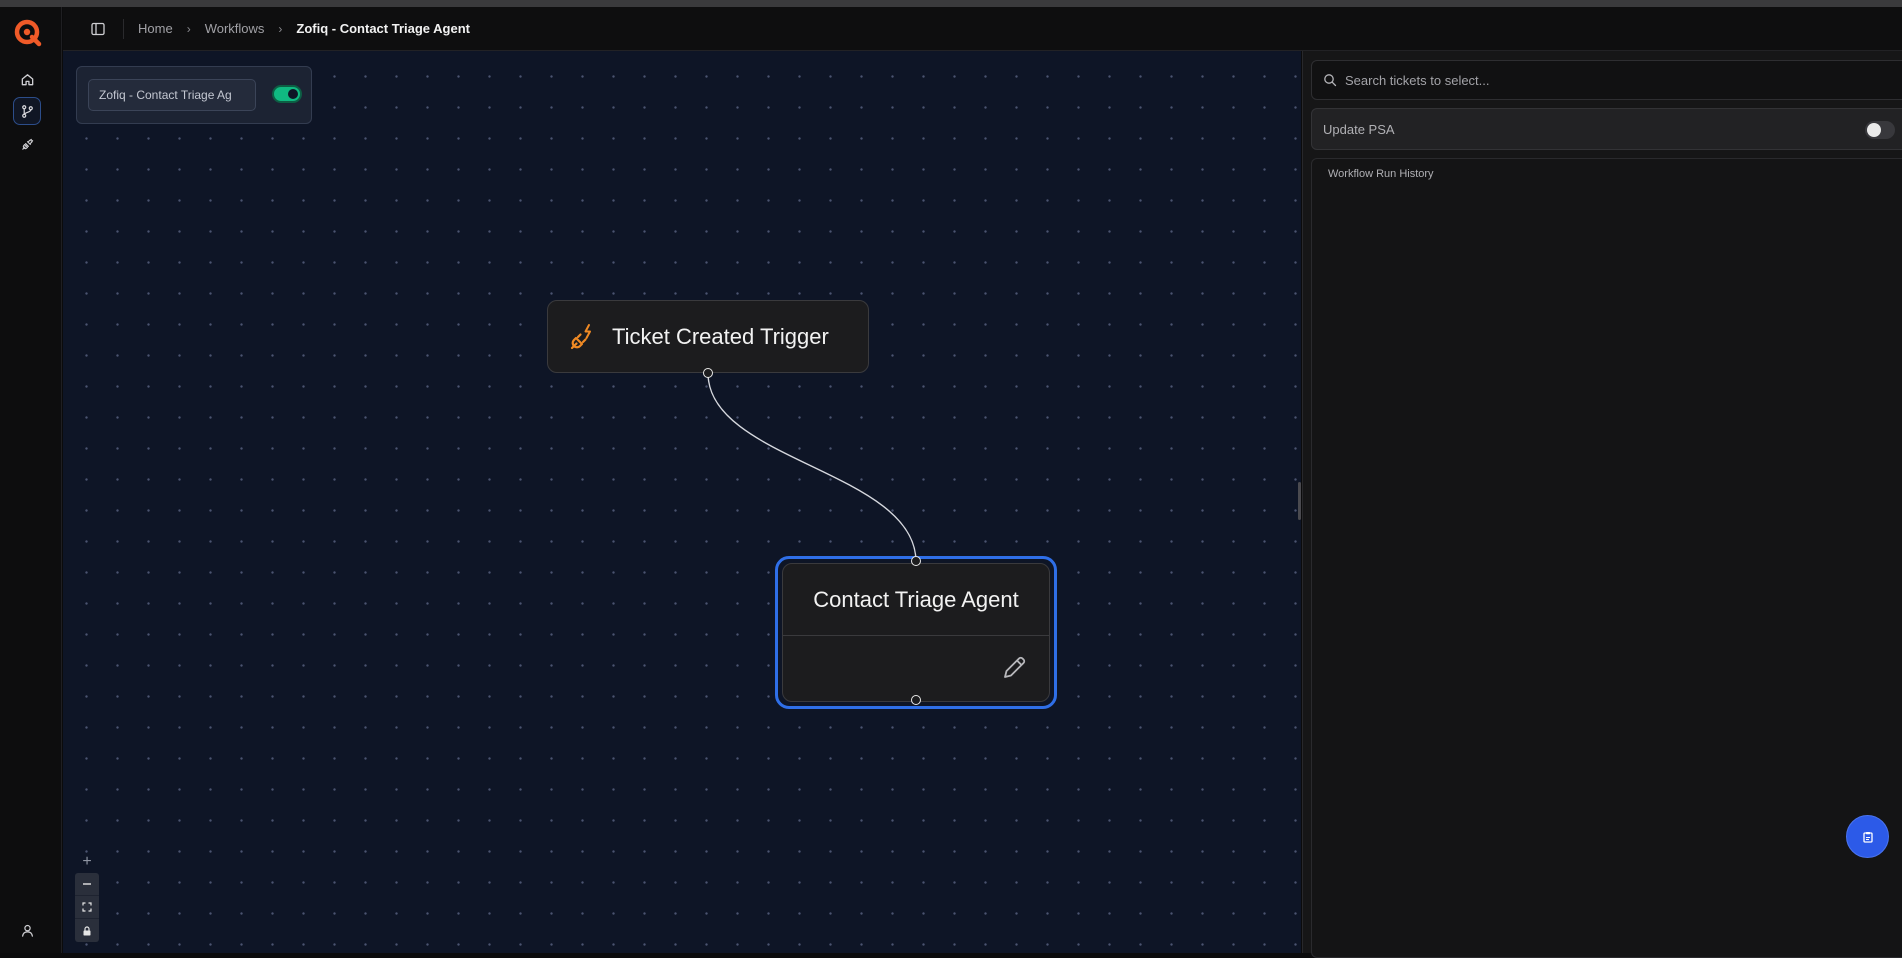 The image size is (1902, 958). I want to click on zoom-out-icon, so click(87, 884).